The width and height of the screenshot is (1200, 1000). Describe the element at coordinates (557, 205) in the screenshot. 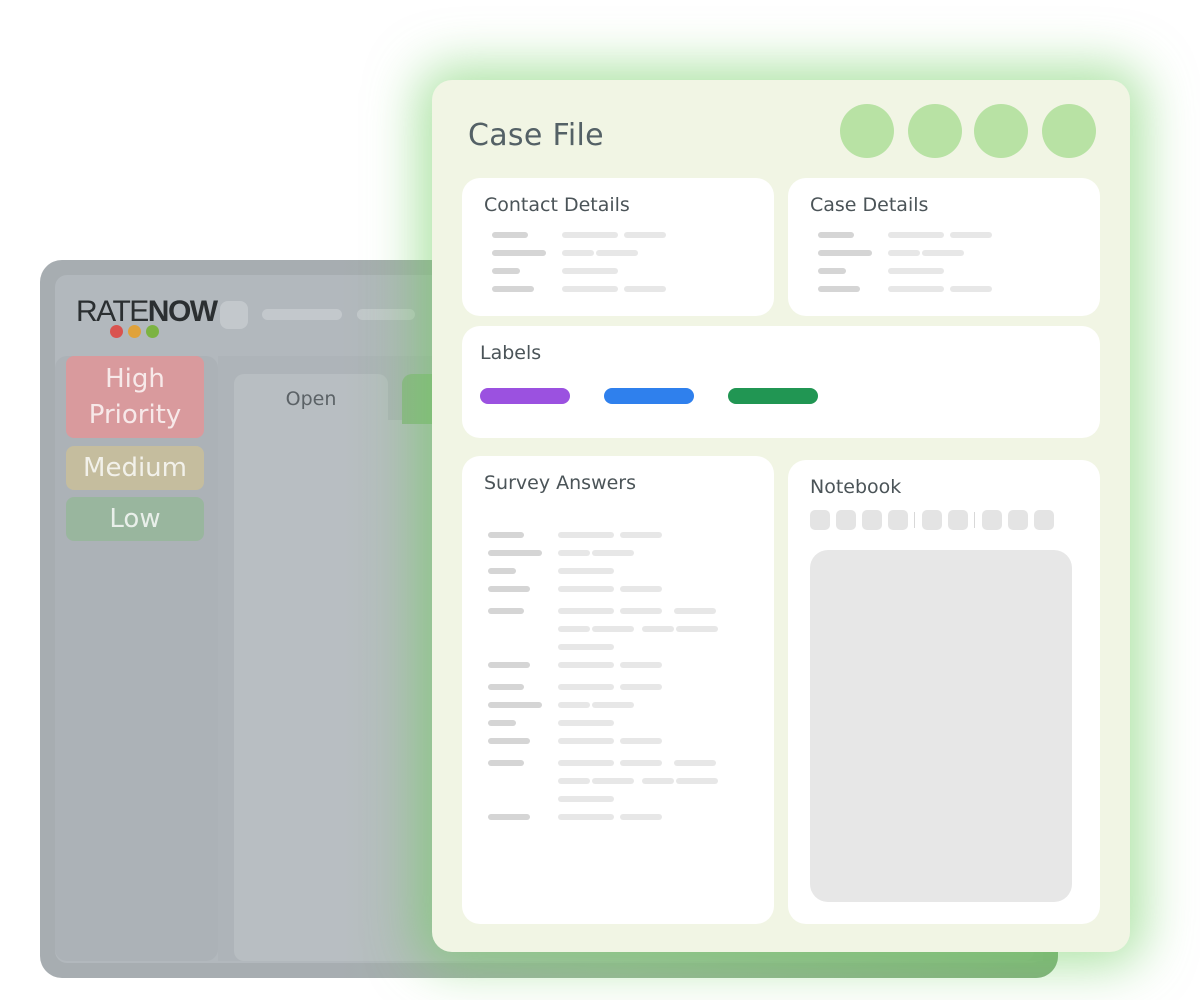

I see `contact-details-title: Contact Details` at that location.